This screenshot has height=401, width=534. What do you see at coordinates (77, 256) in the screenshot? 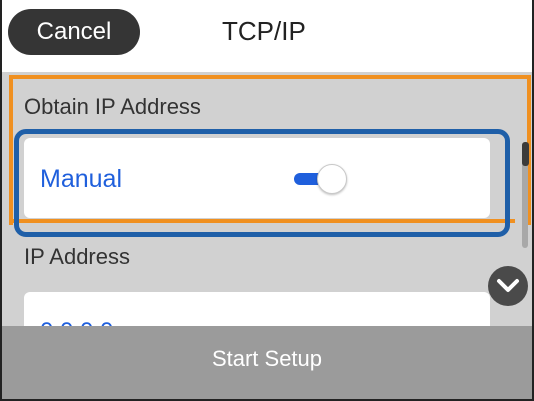
I see `ip-address-label: IP Address` at bounding box center [77, 256].